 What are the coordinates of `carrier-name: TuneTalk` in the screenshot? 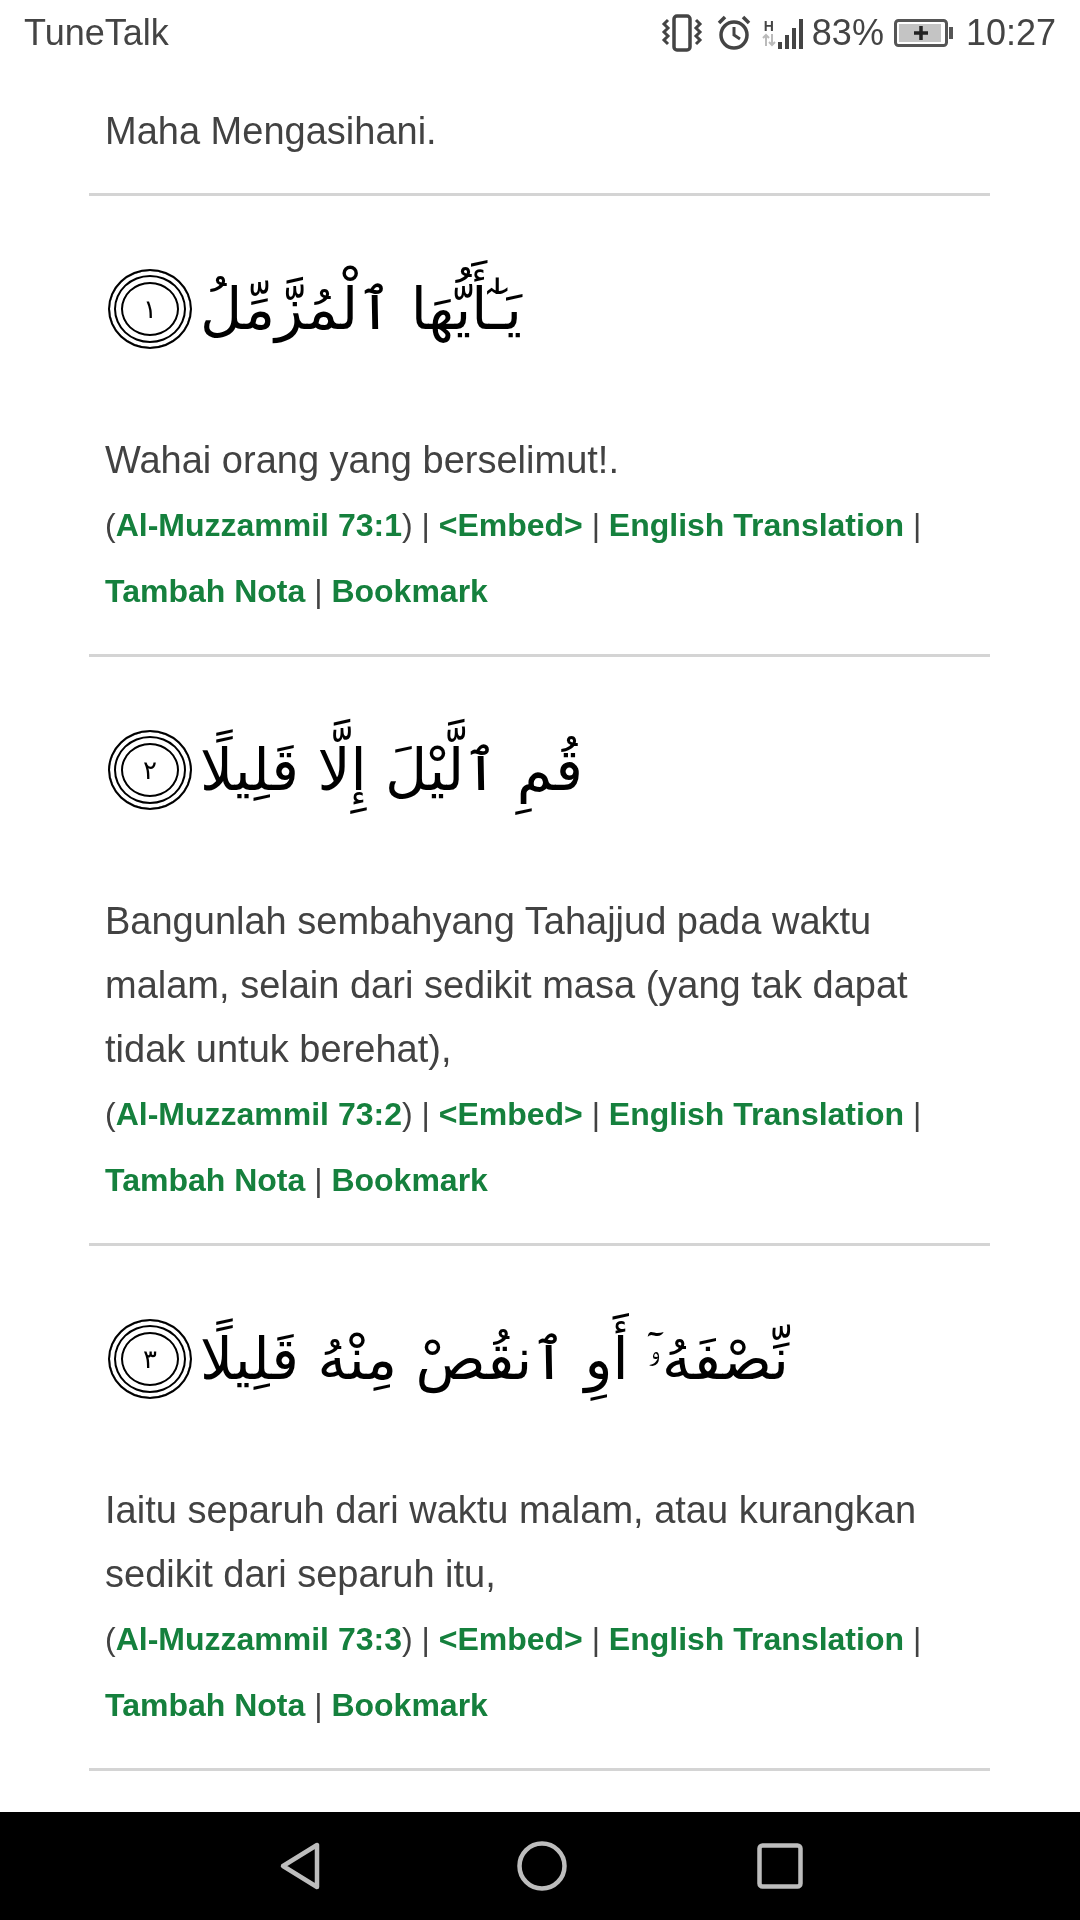 It's located at (97, 33).